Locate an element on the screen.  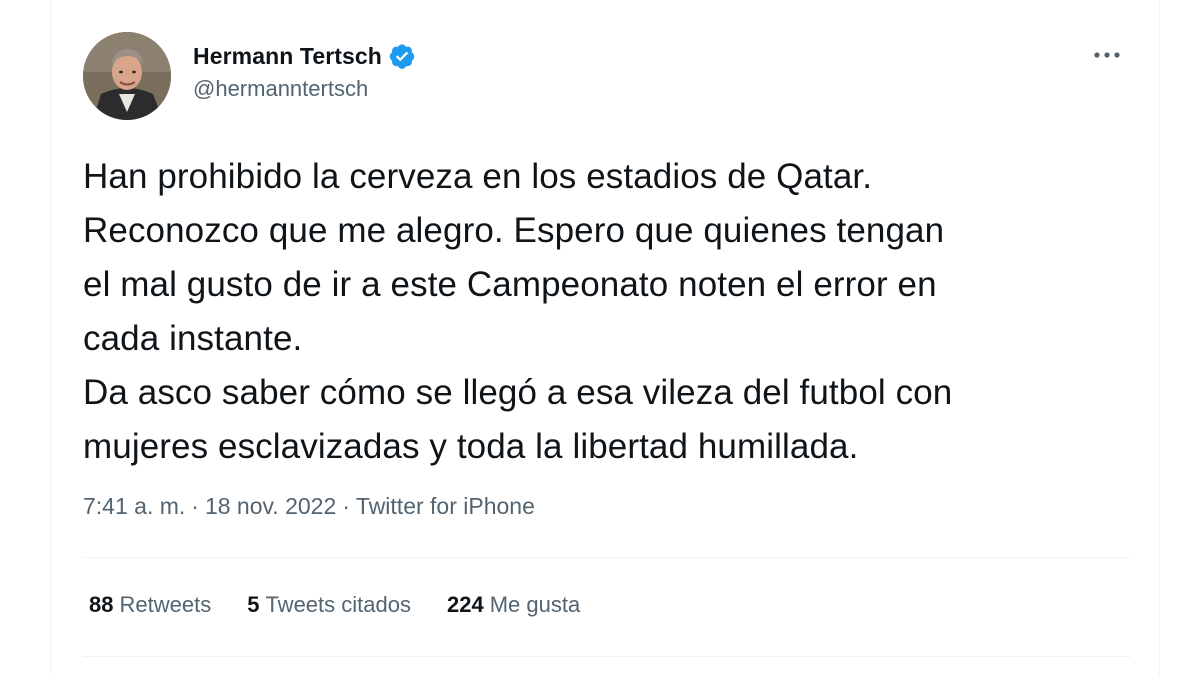
quote-tweets-stat: 5 Tweets citados is located at coordinates (329, 605).